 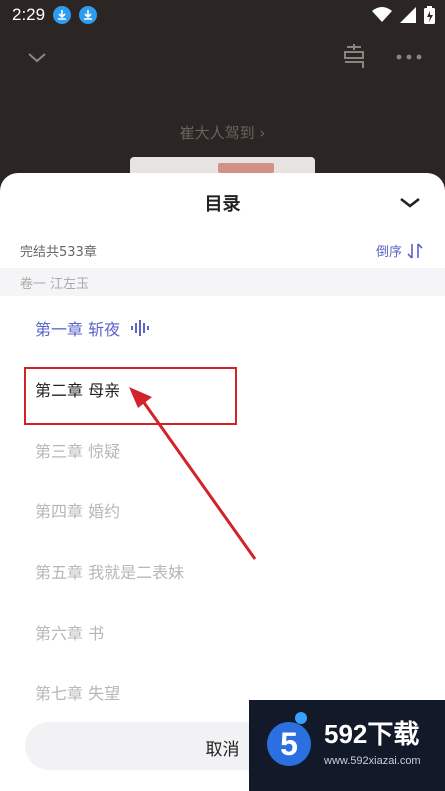 What do you see at coordinates (382, 14) in the screenshot?
I see `wifi-icon` at bounding box center [382, 14].